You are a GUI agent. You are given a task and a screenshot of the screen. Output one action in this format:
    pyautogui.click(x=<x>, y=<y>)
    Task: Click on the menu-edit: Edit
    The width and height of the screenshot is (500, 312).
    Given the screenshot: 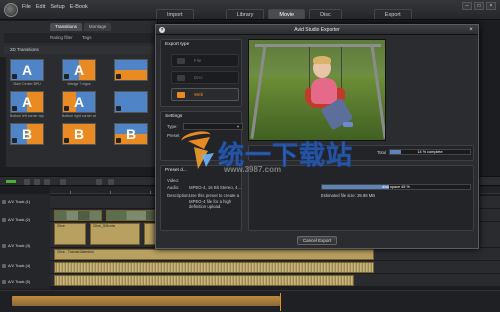 What is the action you would take?
    pyautogui.click(x=40, y=7)
    